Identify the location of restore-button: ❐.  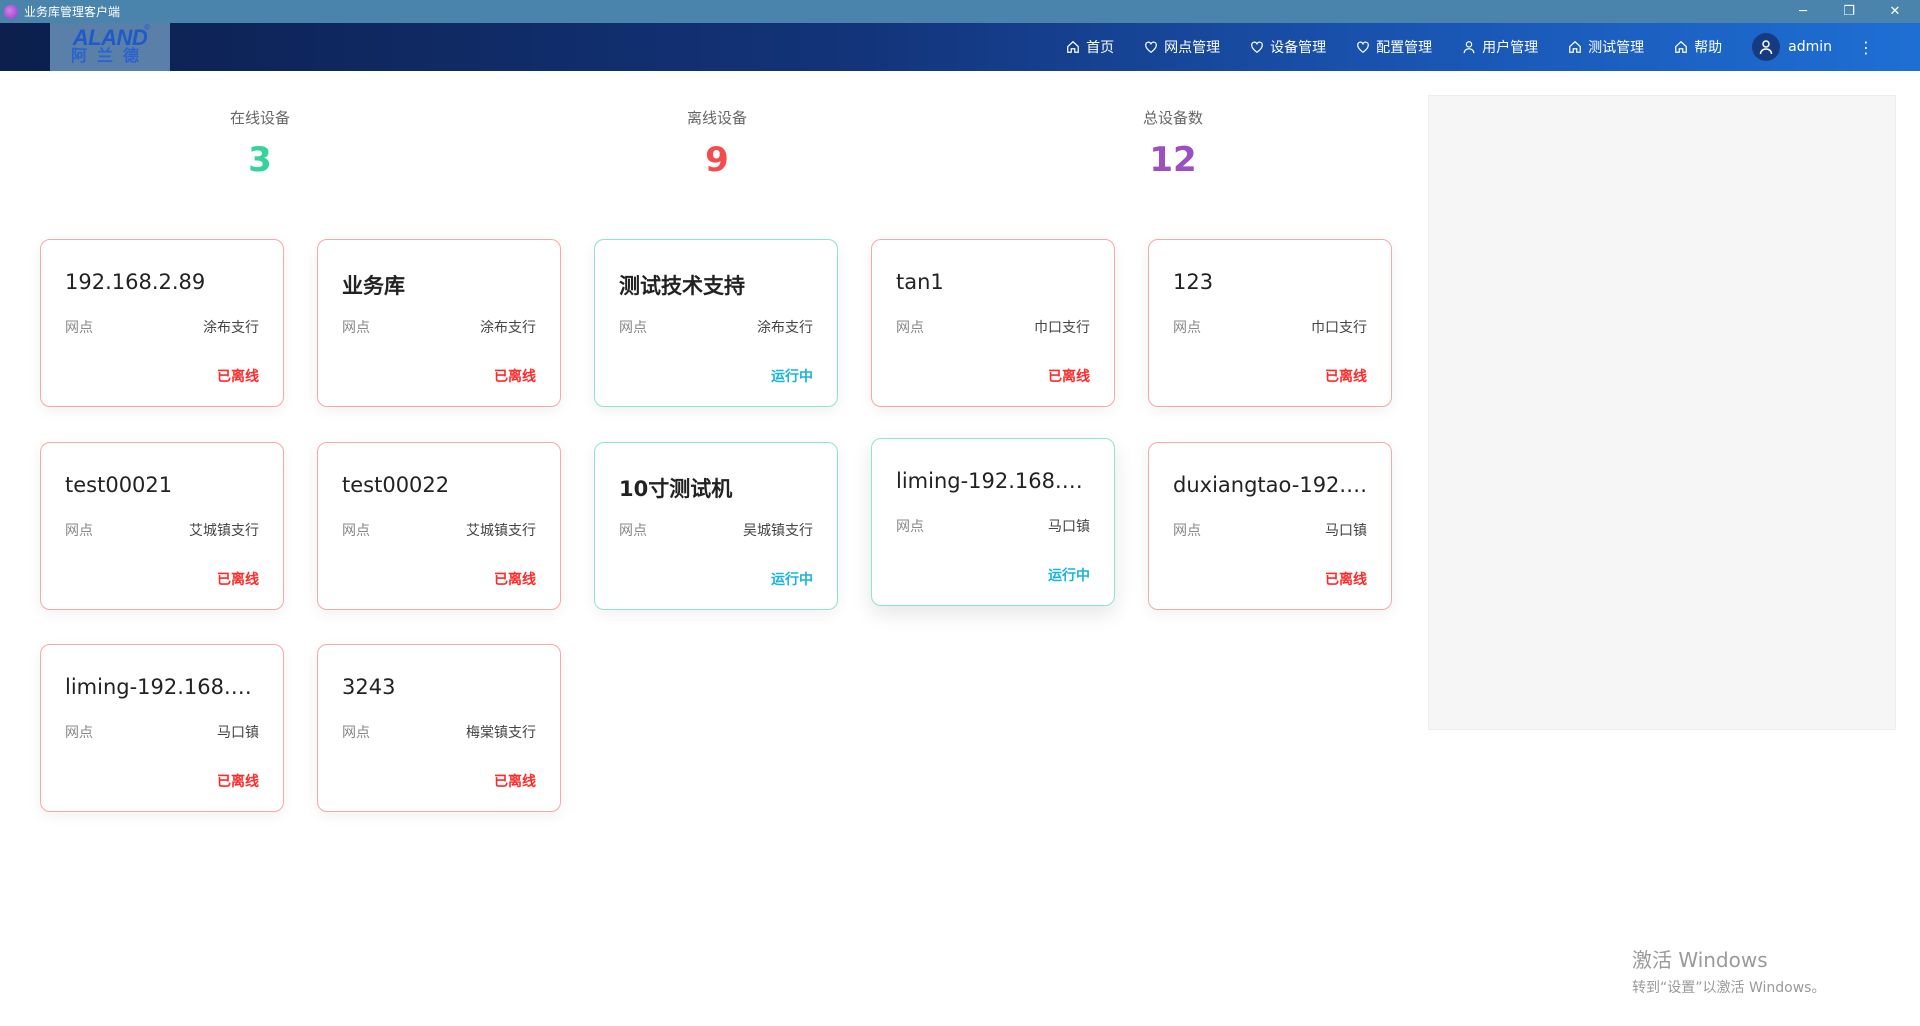
(1849, 11).